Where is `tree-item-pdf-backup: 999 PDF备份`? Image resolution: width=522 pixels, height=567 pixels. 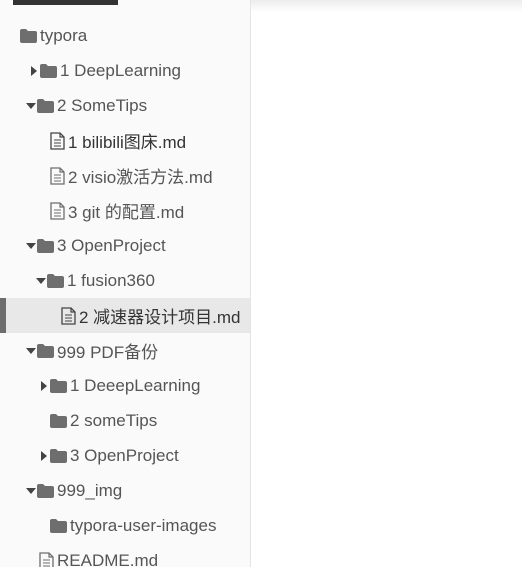
tree-item-pdf-backup: 999 PDF备份 is located at coordinates (125, 350).